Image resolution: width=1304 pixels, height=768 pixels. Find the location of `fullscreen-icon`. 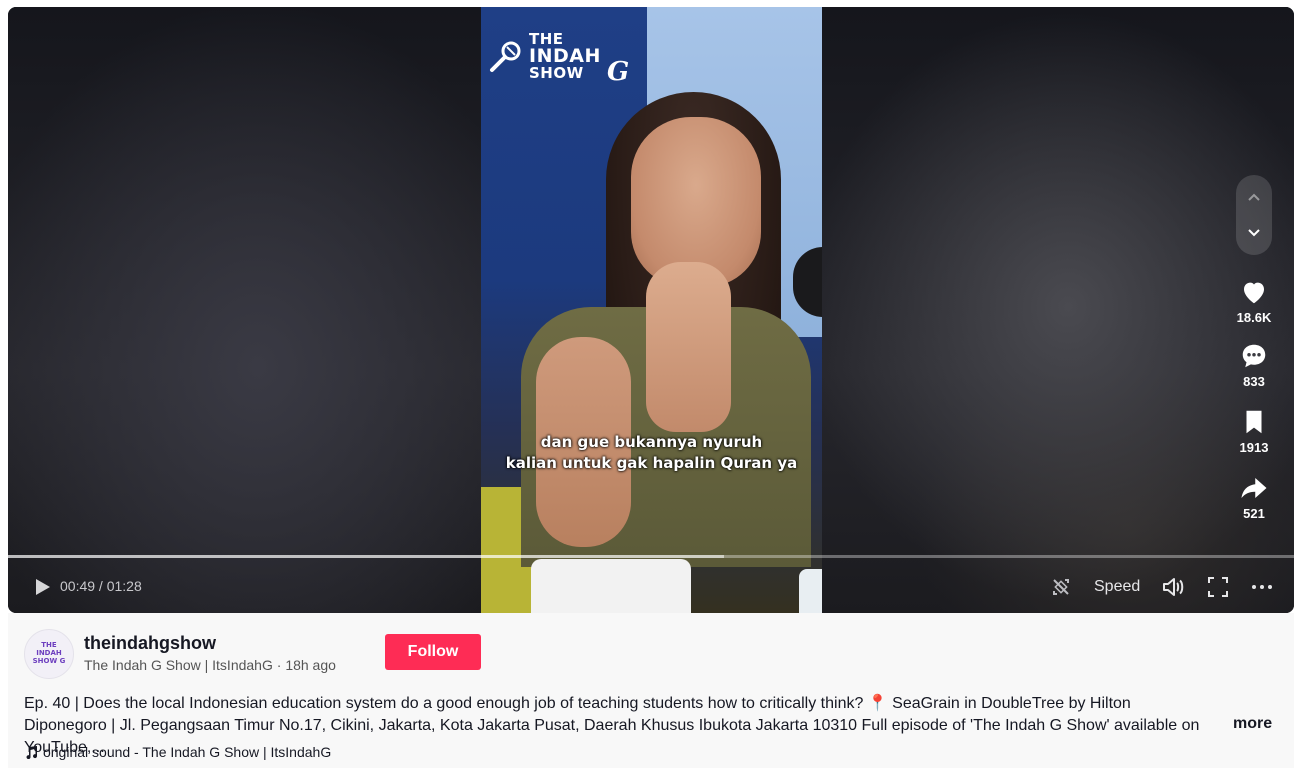

fullscreen-icon is located at coordinates (1218, 587).